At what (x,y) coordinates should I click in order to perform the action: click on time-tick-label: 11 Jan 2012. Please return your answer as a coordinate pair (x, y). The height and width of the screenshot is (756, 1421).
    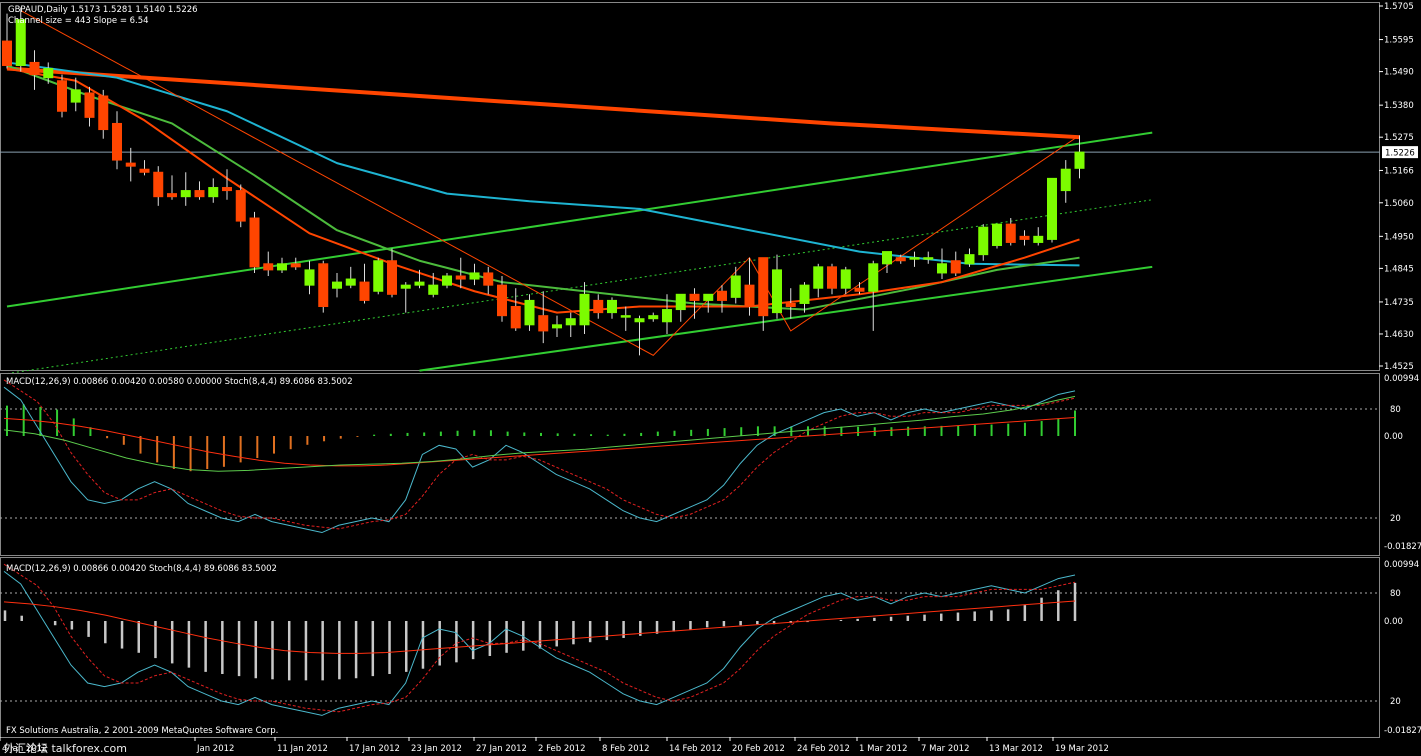
    Looking at the image, I should click on (302, 749).